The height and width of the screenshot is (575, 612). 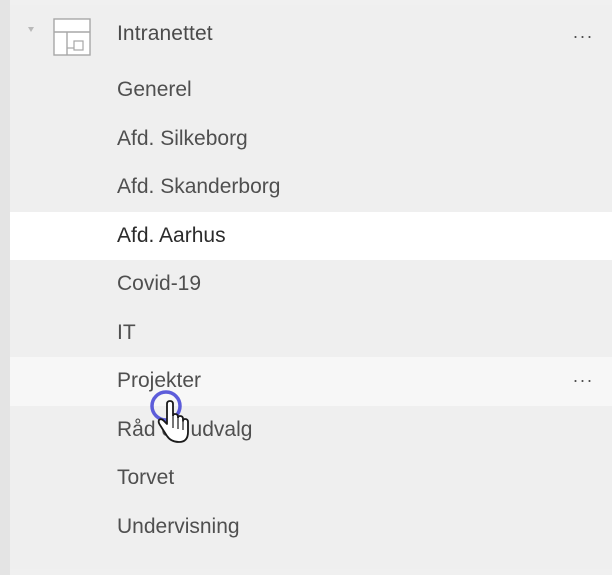 I want to click on team-avatar-icon, so click(x=72, y=37).